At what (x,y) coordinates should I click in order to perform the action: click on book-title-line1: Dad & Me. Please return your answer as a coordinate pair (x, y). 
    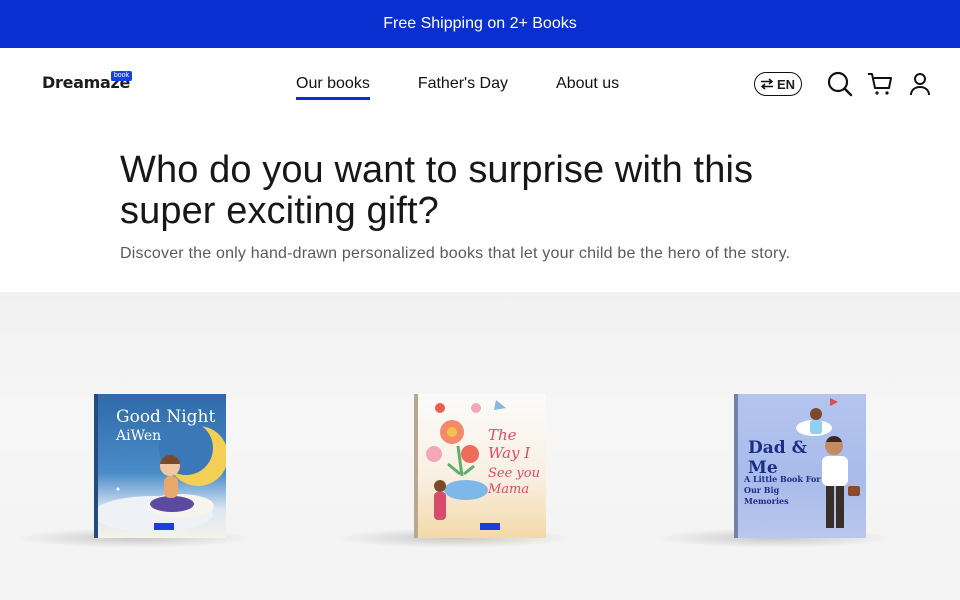
    Looking at the image, I should click on (777, 458).